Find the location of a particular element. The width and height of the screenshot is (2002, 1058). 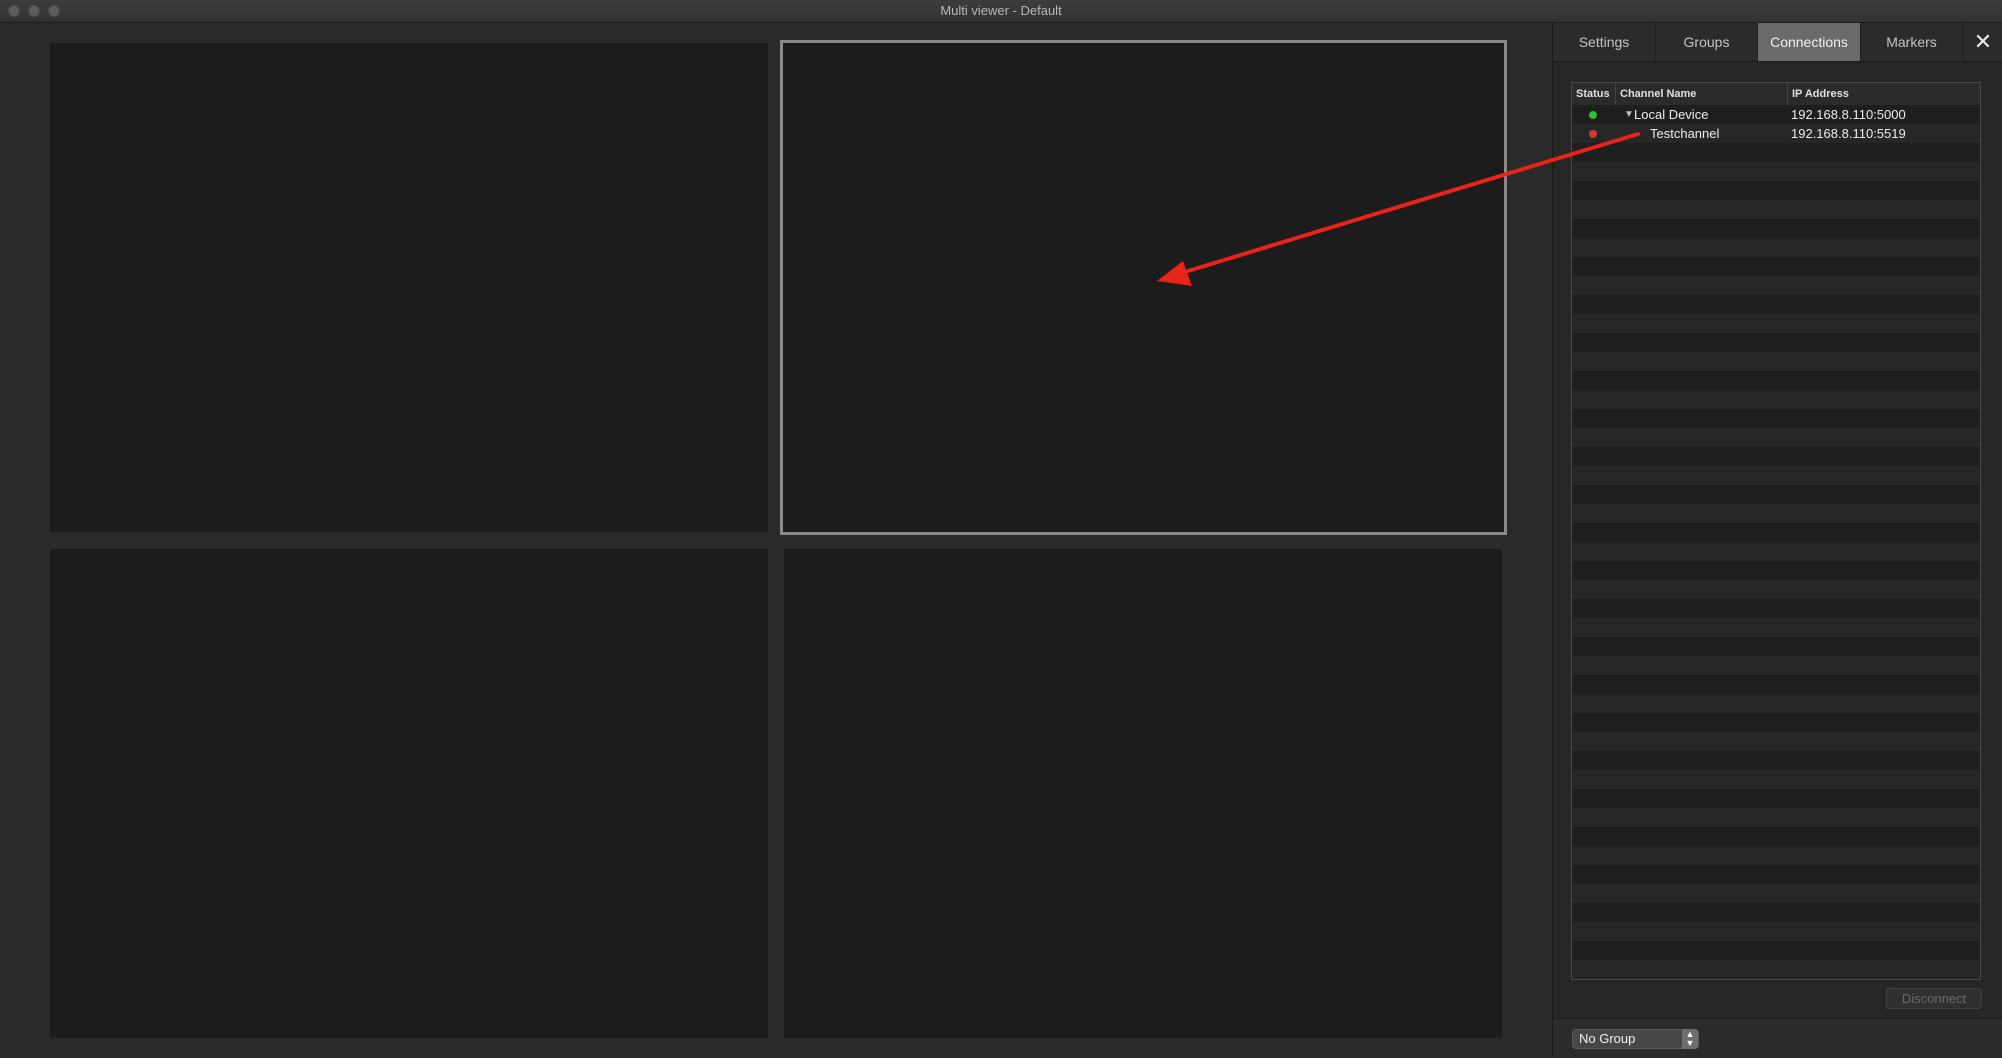

column-header-status: Status is located at coordinates (1594, 94).